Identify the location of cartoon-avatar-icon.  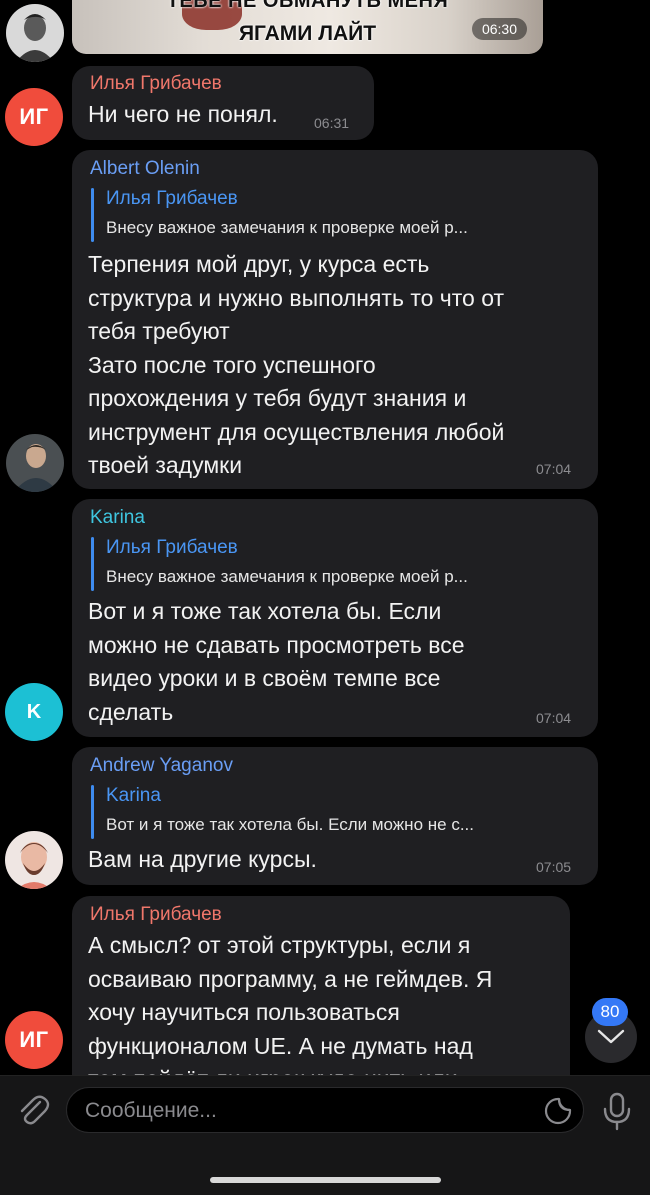
(34, 860).